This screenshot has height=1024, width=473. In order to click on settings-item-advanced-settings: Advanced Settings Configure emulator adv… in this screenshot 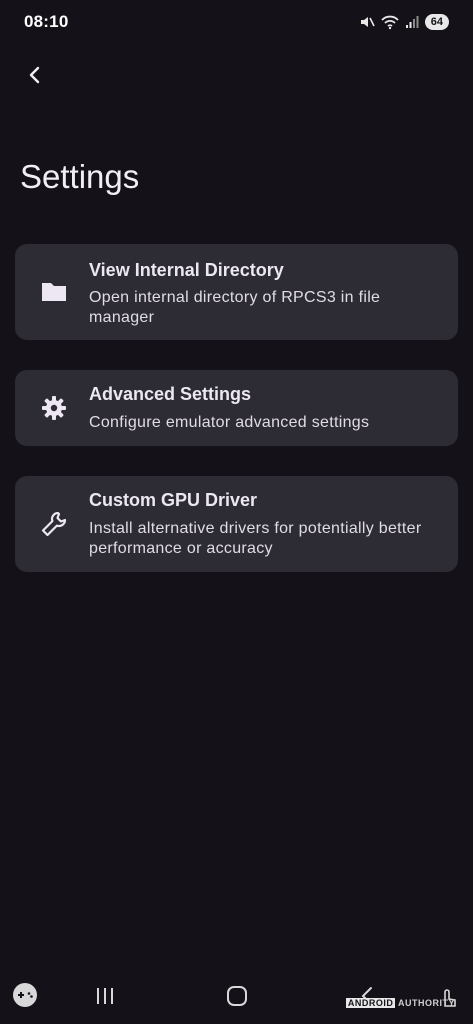, I will do `click(236, 408)`.